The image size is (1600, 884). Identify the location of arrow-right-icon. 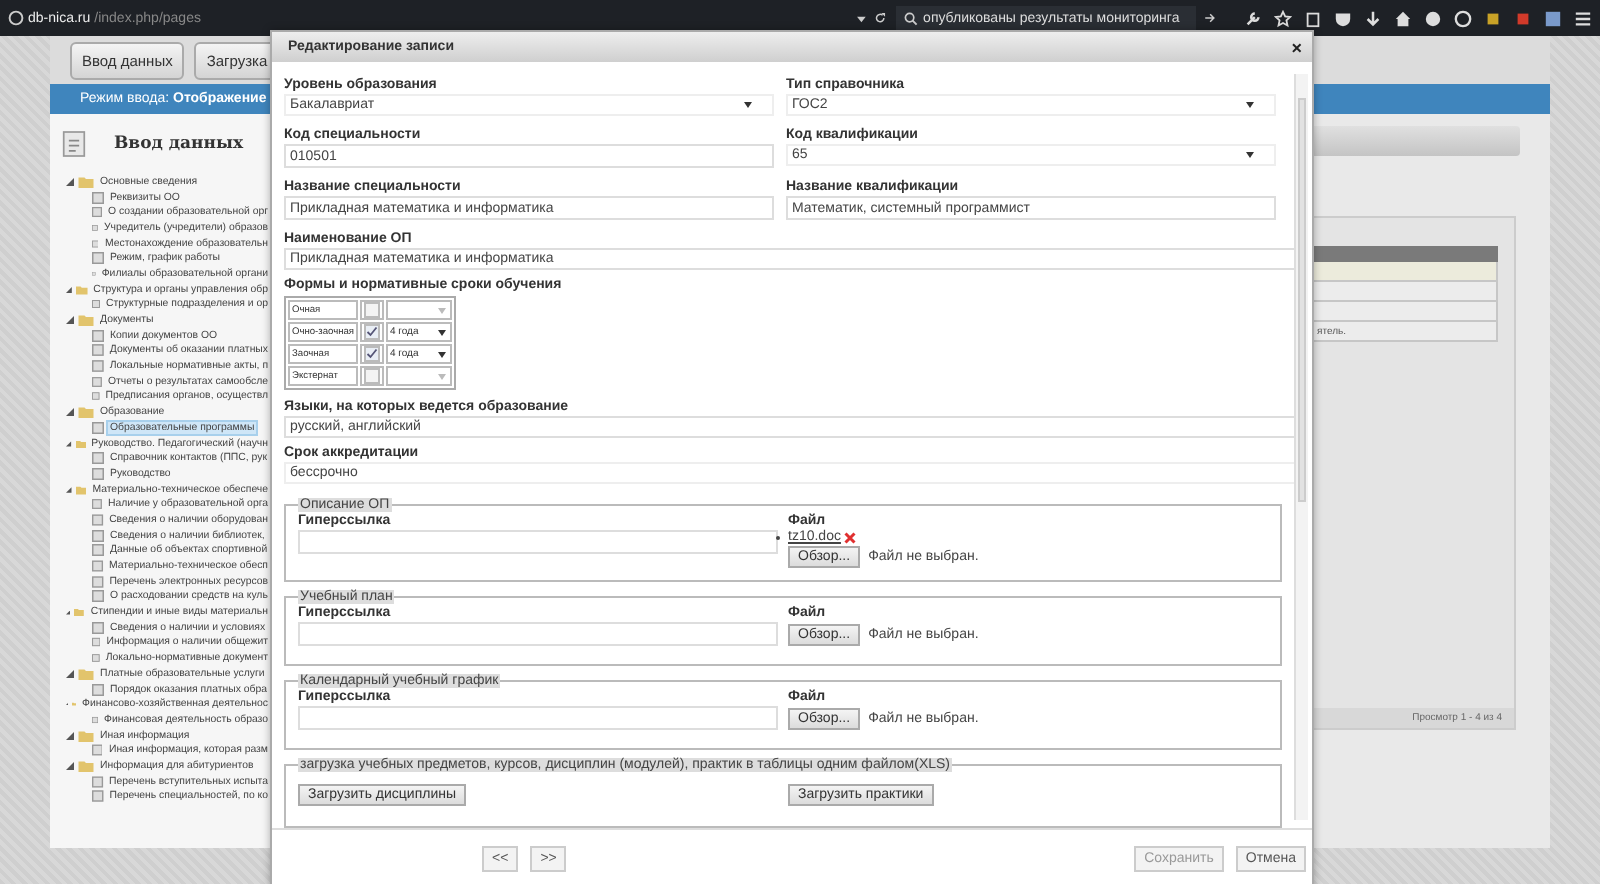
(1210, 18).